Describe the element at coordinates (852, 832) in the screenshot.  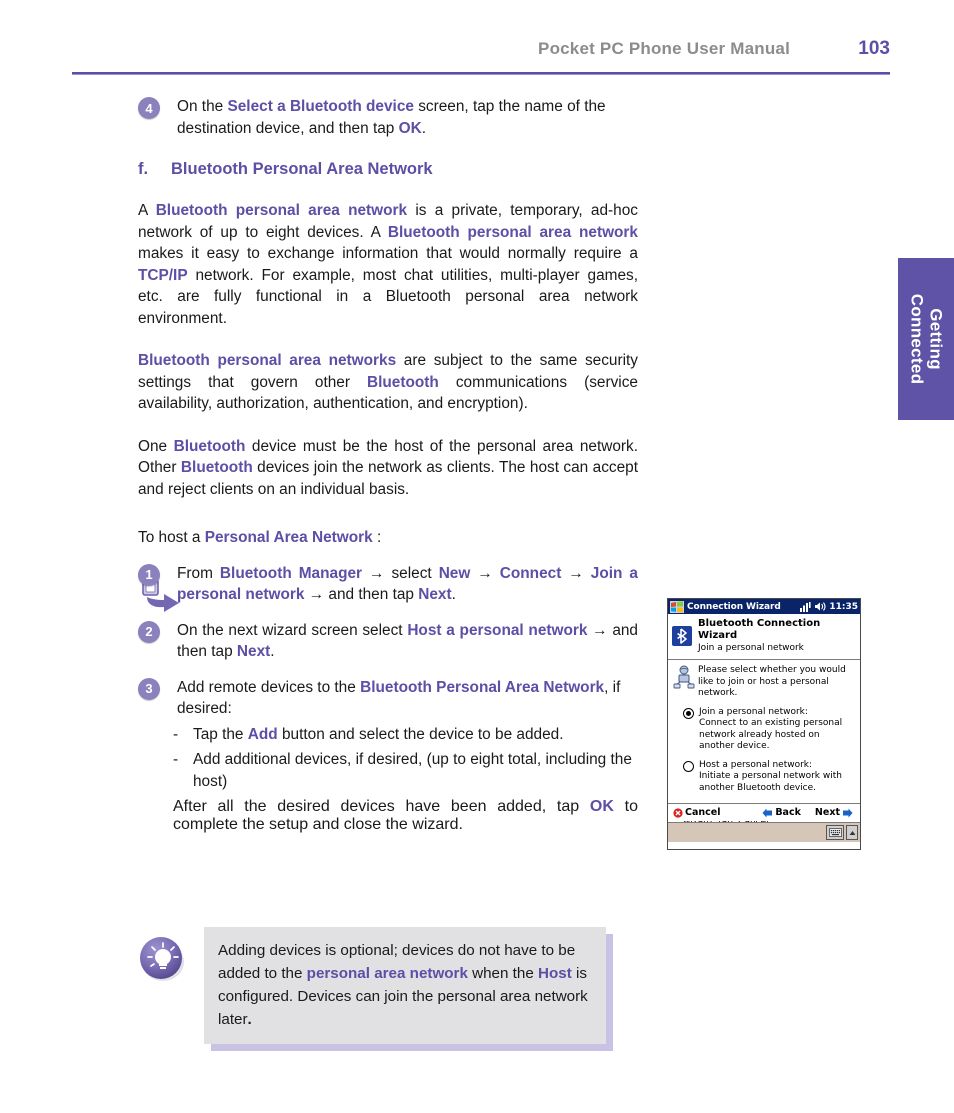
I see `chevron-up-icon` at that location.